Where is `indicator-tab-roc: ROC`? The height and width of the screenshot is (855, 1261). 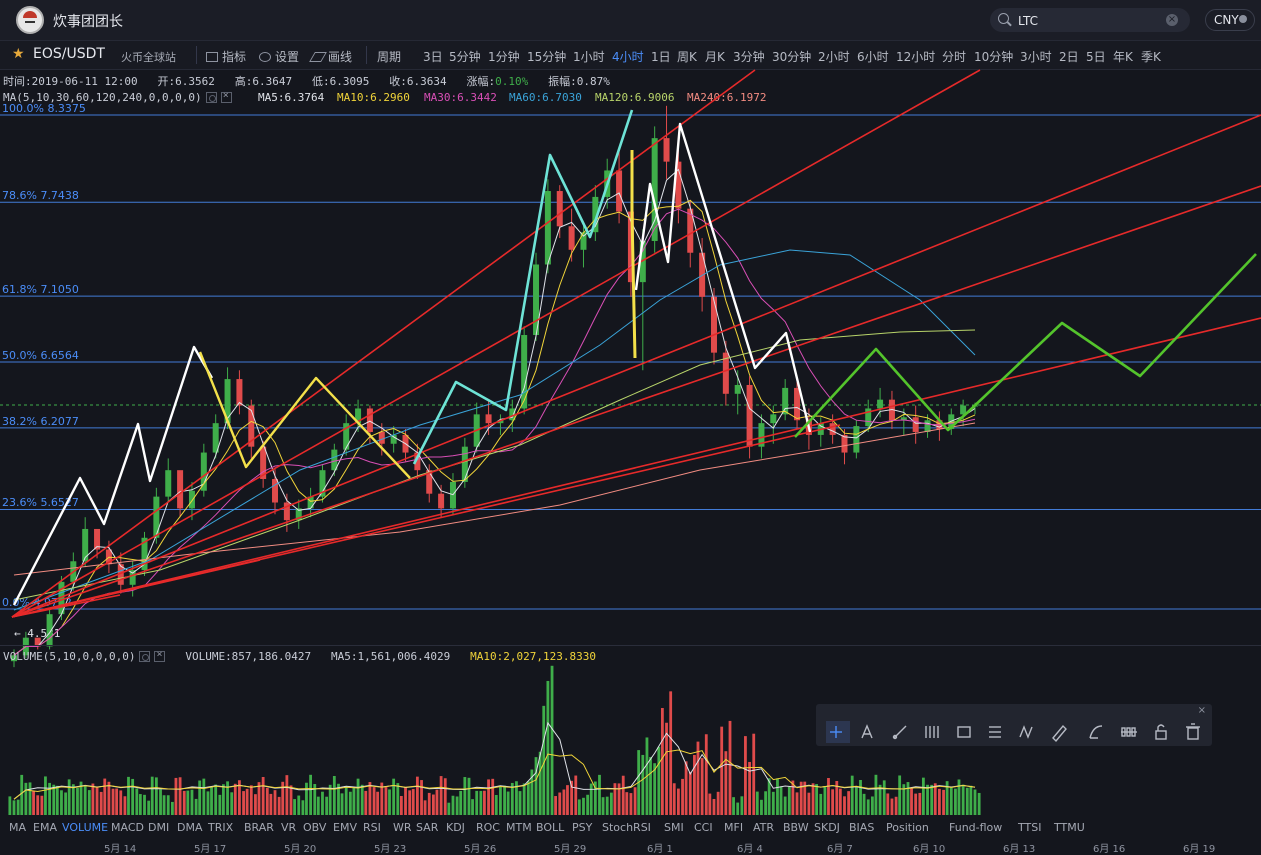 indicator-tab-roc: ROC is located at coordinates (488, 827).